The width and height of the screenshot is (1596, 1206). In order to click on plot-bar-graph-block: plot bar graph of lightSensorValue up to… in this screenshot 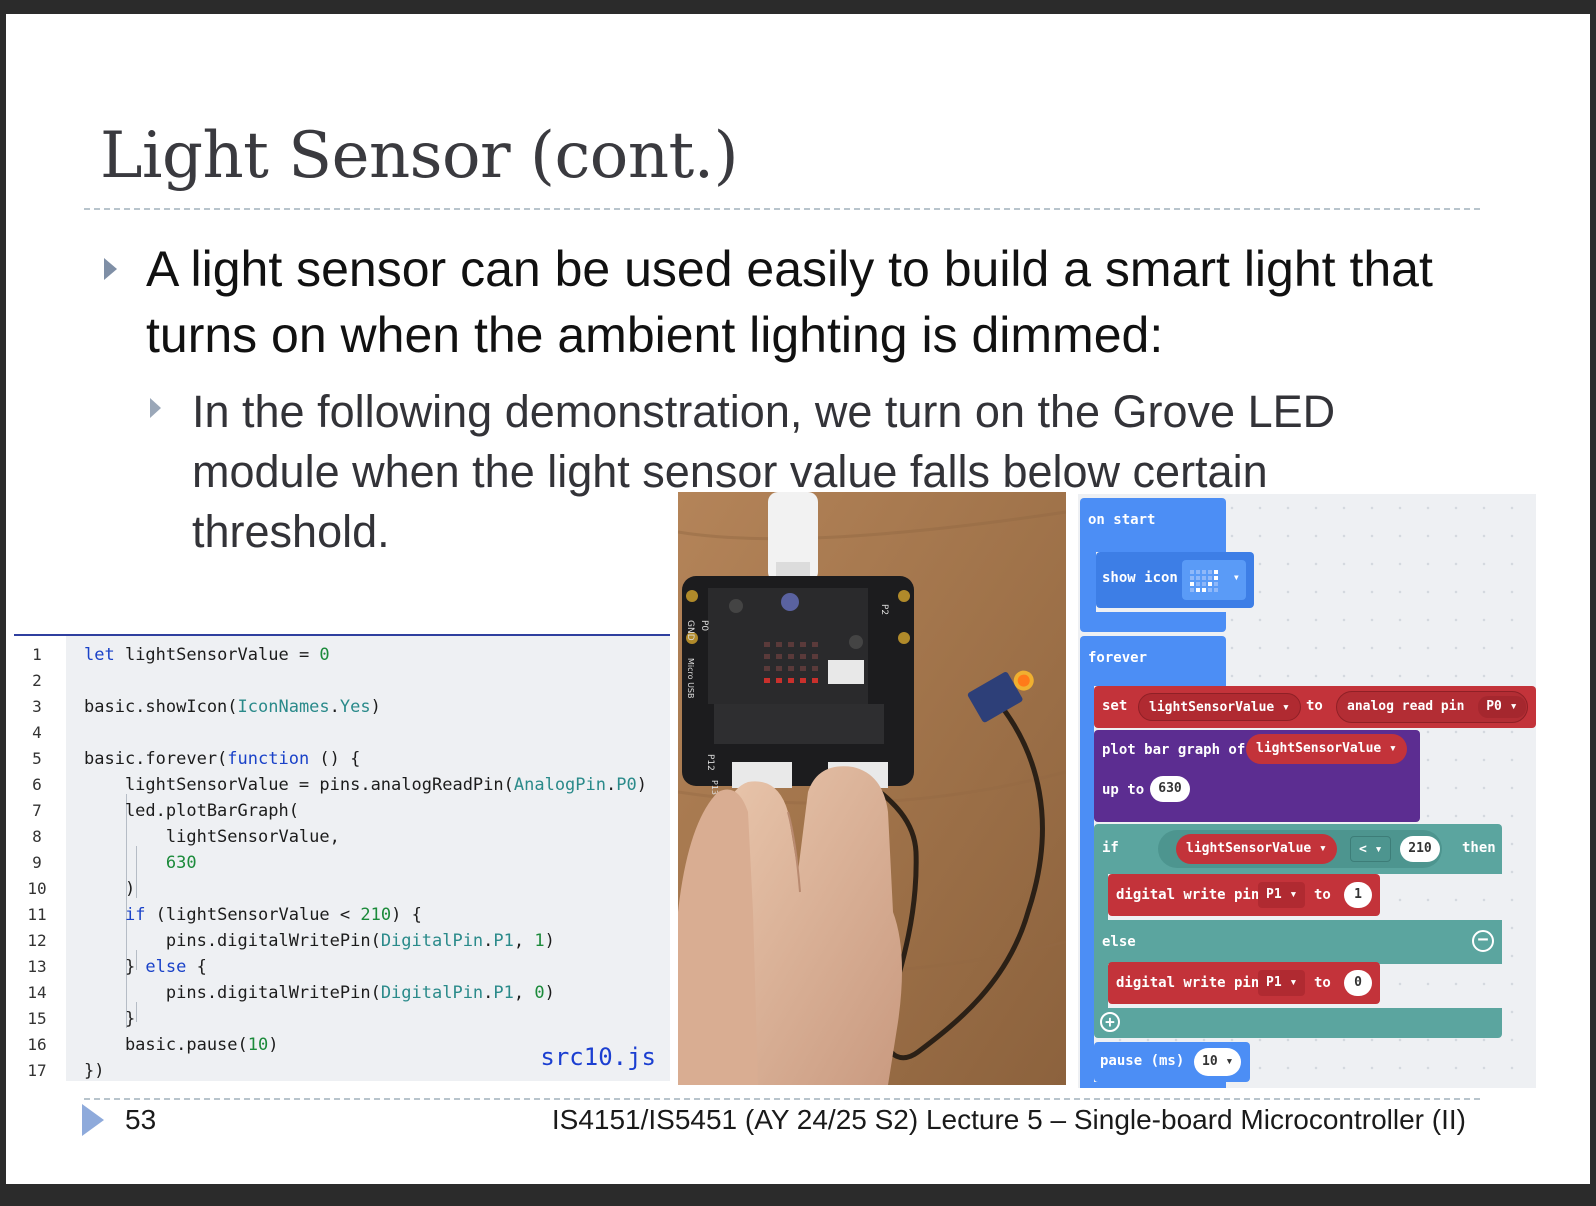, I will do `click(1257, 776)`.